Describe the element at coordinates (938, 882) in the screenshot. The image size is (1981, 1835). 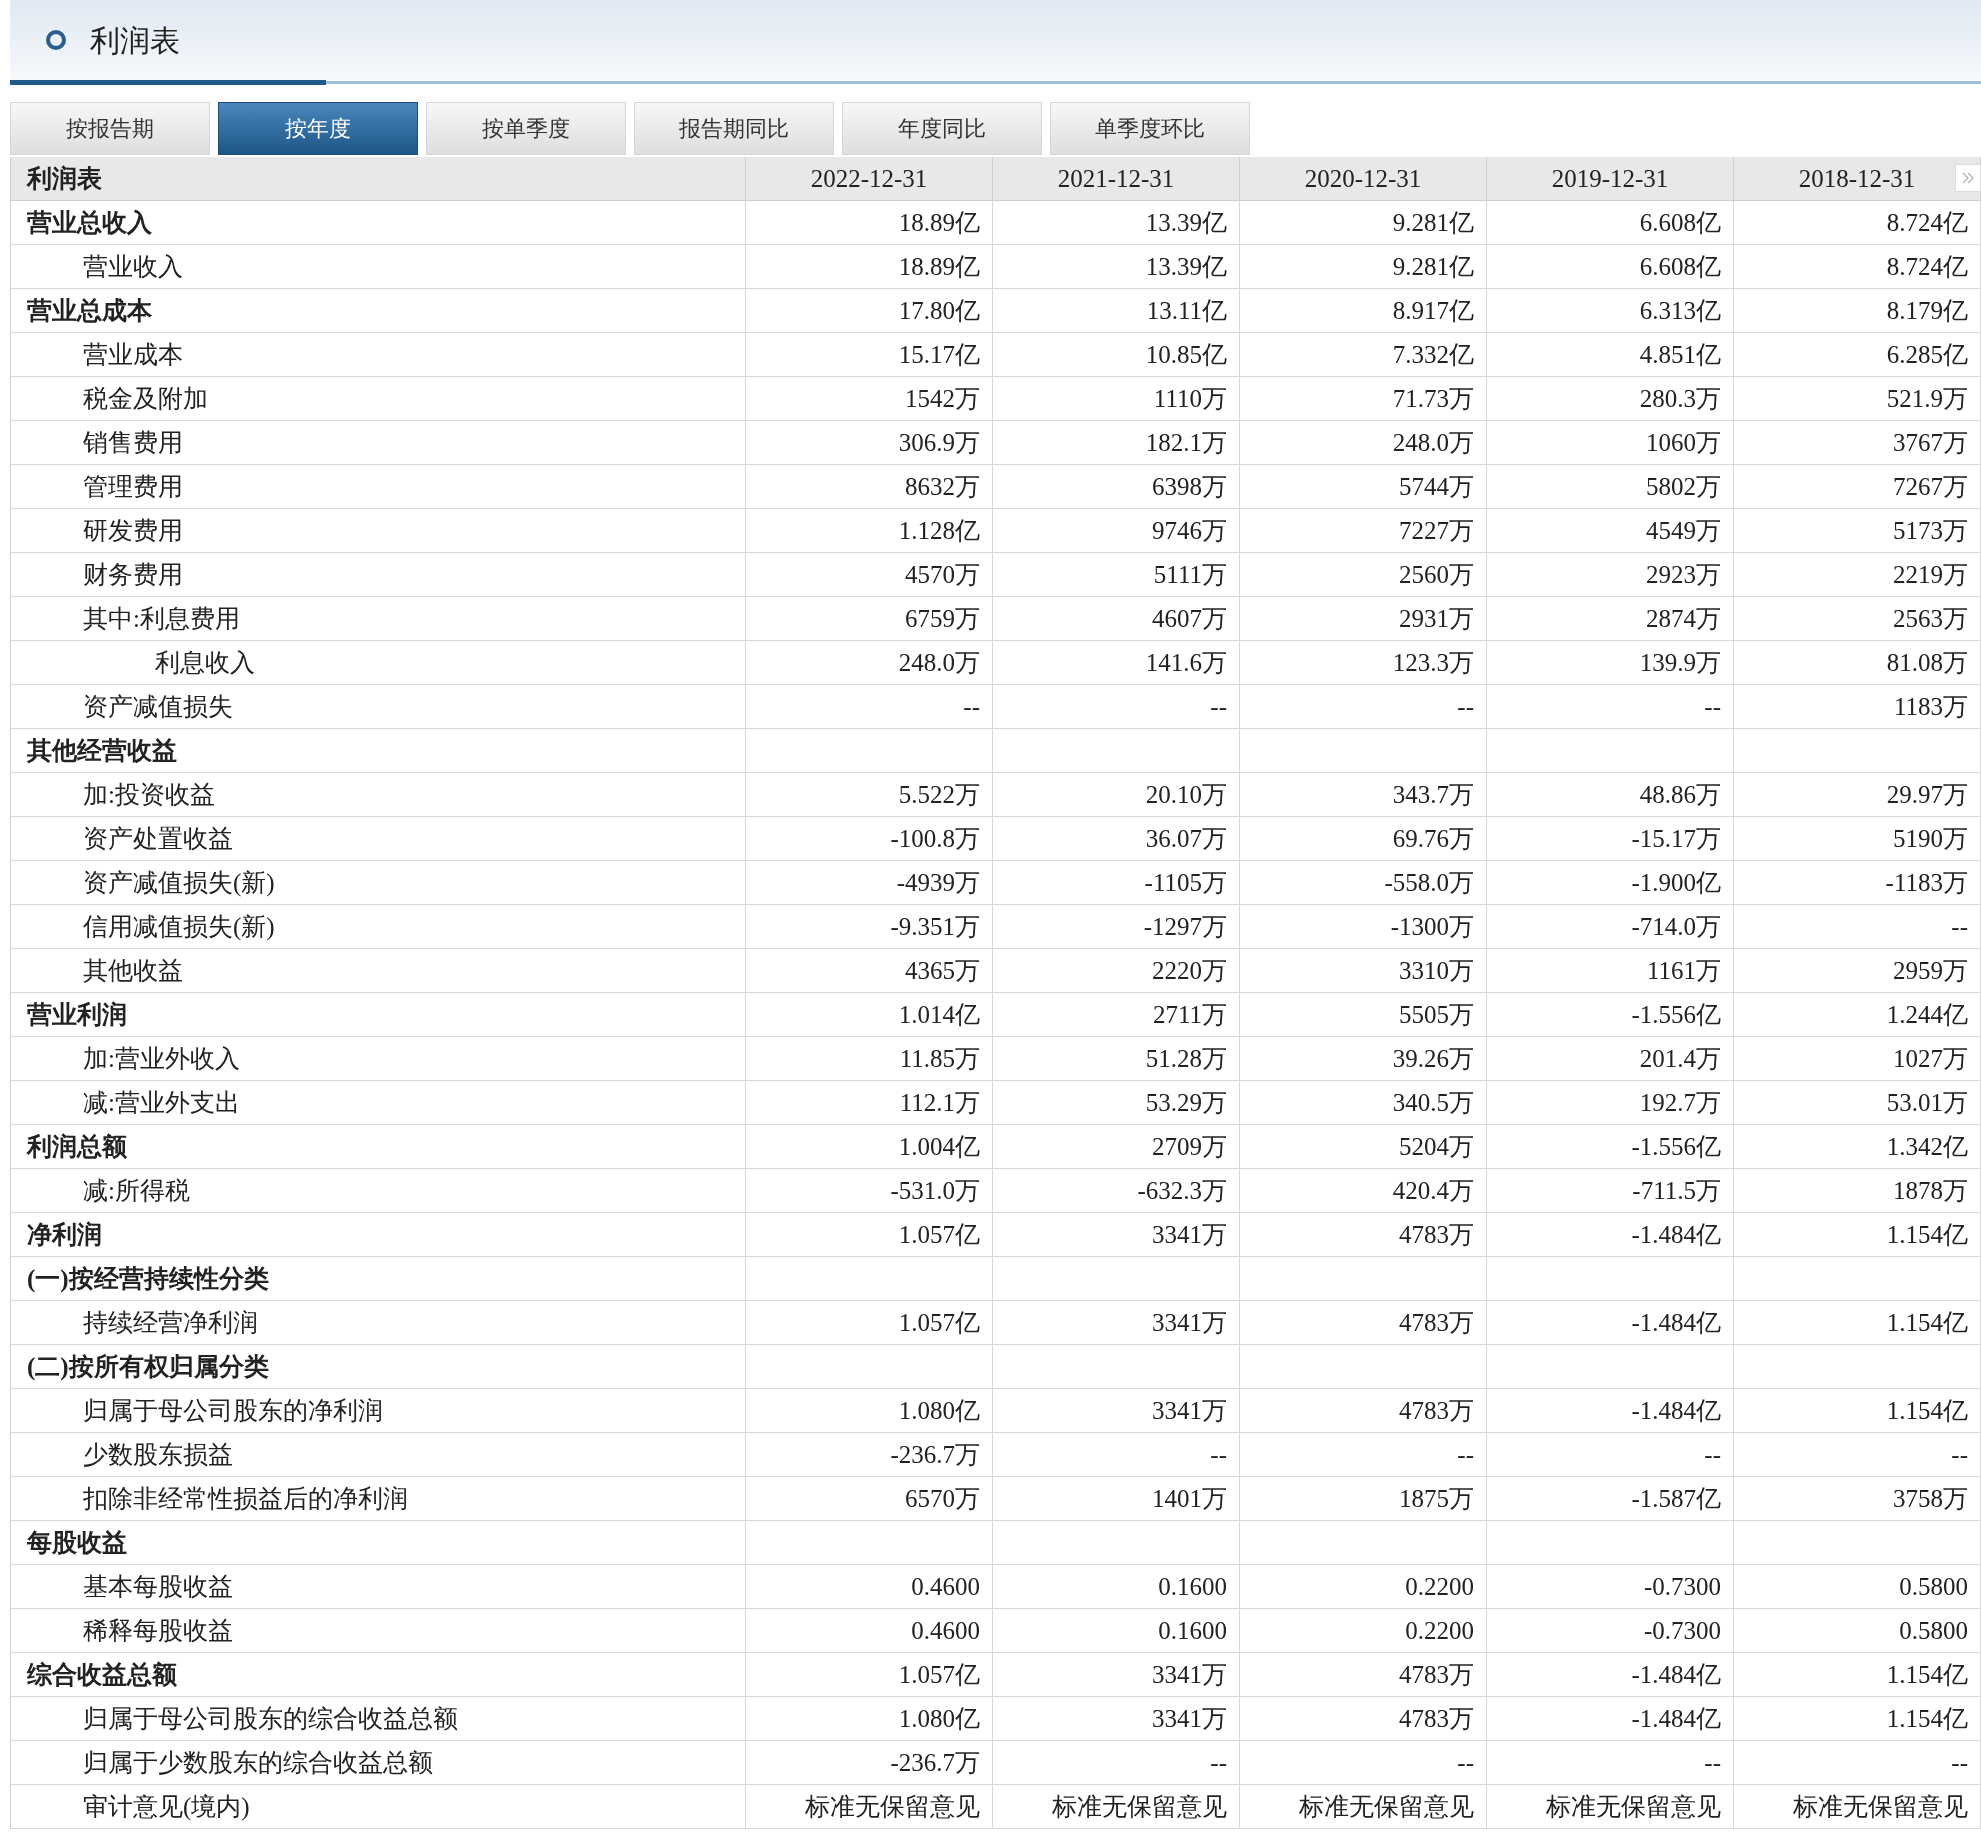
I see `value-cell-text: -4939万` at that location.